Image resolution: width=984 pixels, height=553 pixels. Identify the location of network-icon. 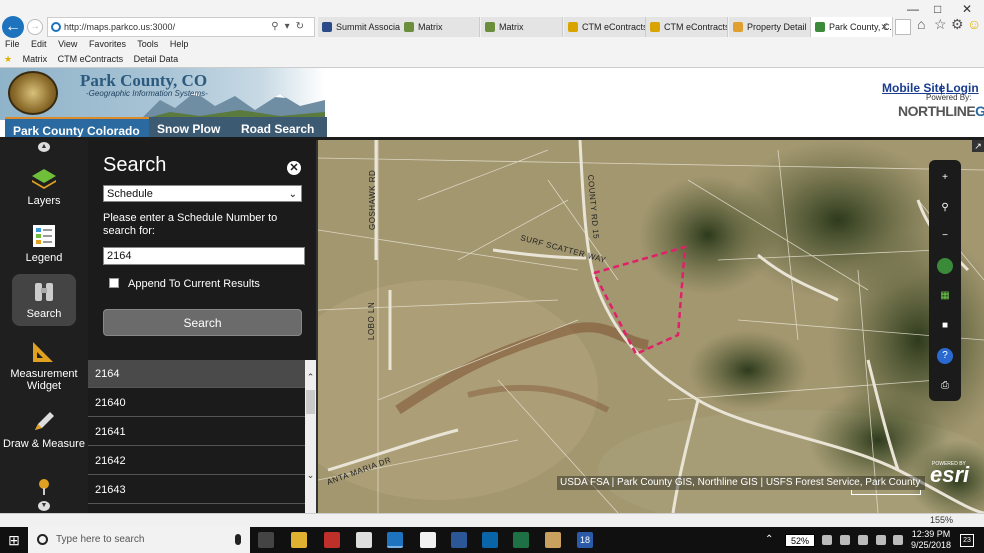
(827, 540).